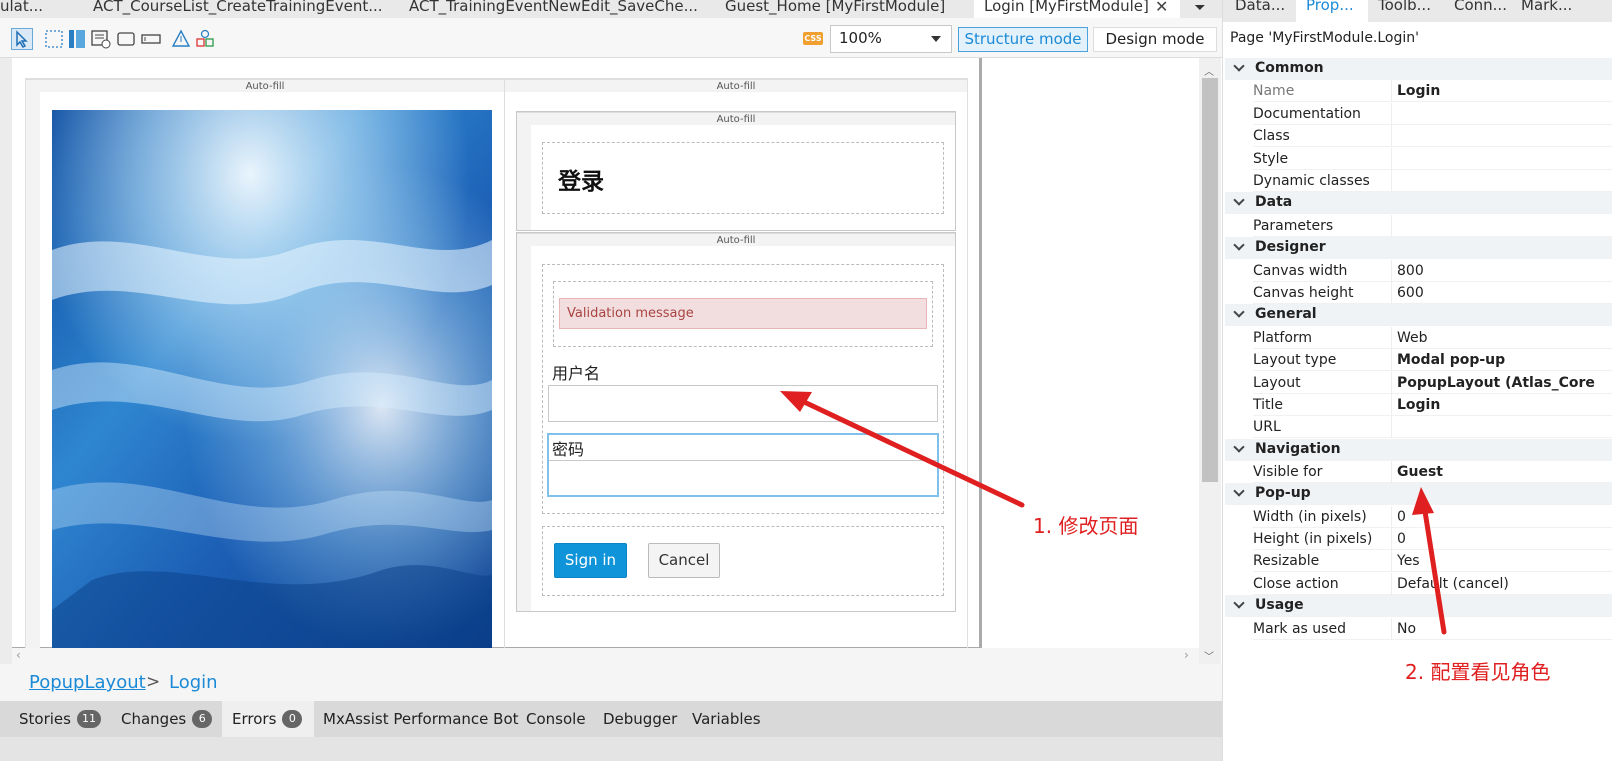 The width and height of the screenshot is (1612, 761). What do you see at coordinates (1418, 494) in the screenshot?
I see `category-popup: Pop-up` at bounding box center [1418, 494].